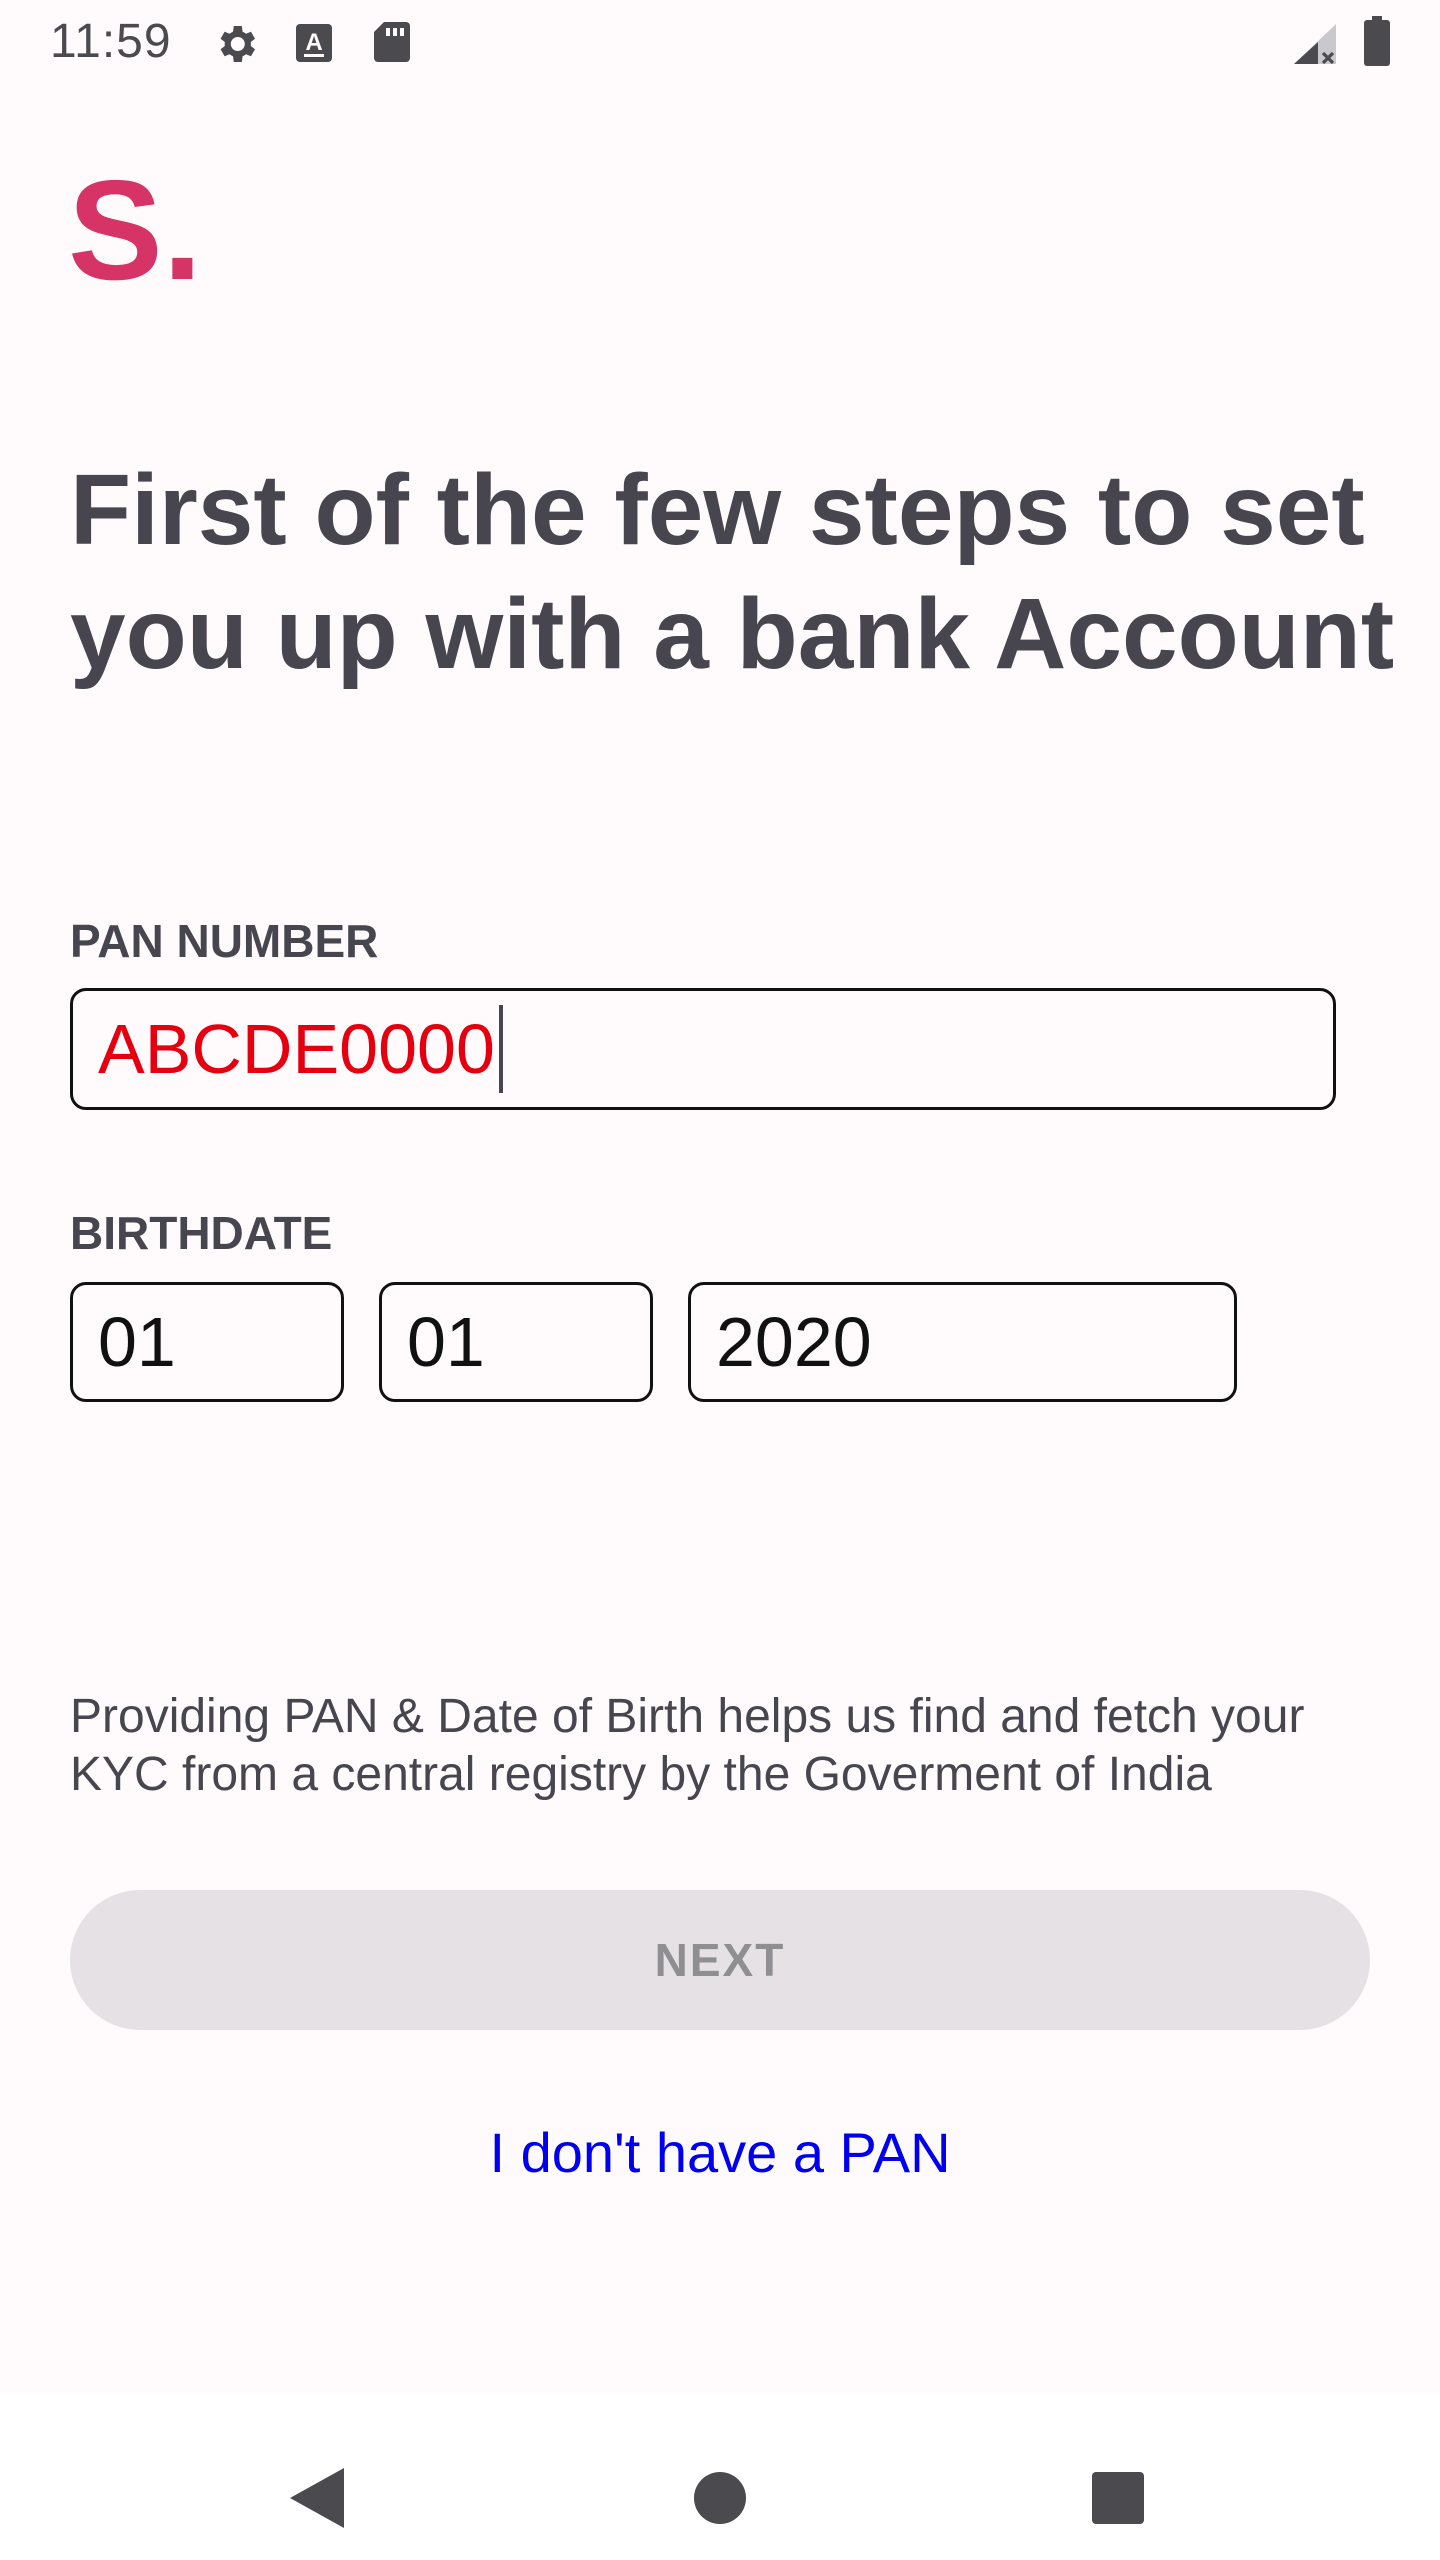 The height and width of the screenshot is (2560, 1440). I want to click on svg-text: A, so click(313, 42).